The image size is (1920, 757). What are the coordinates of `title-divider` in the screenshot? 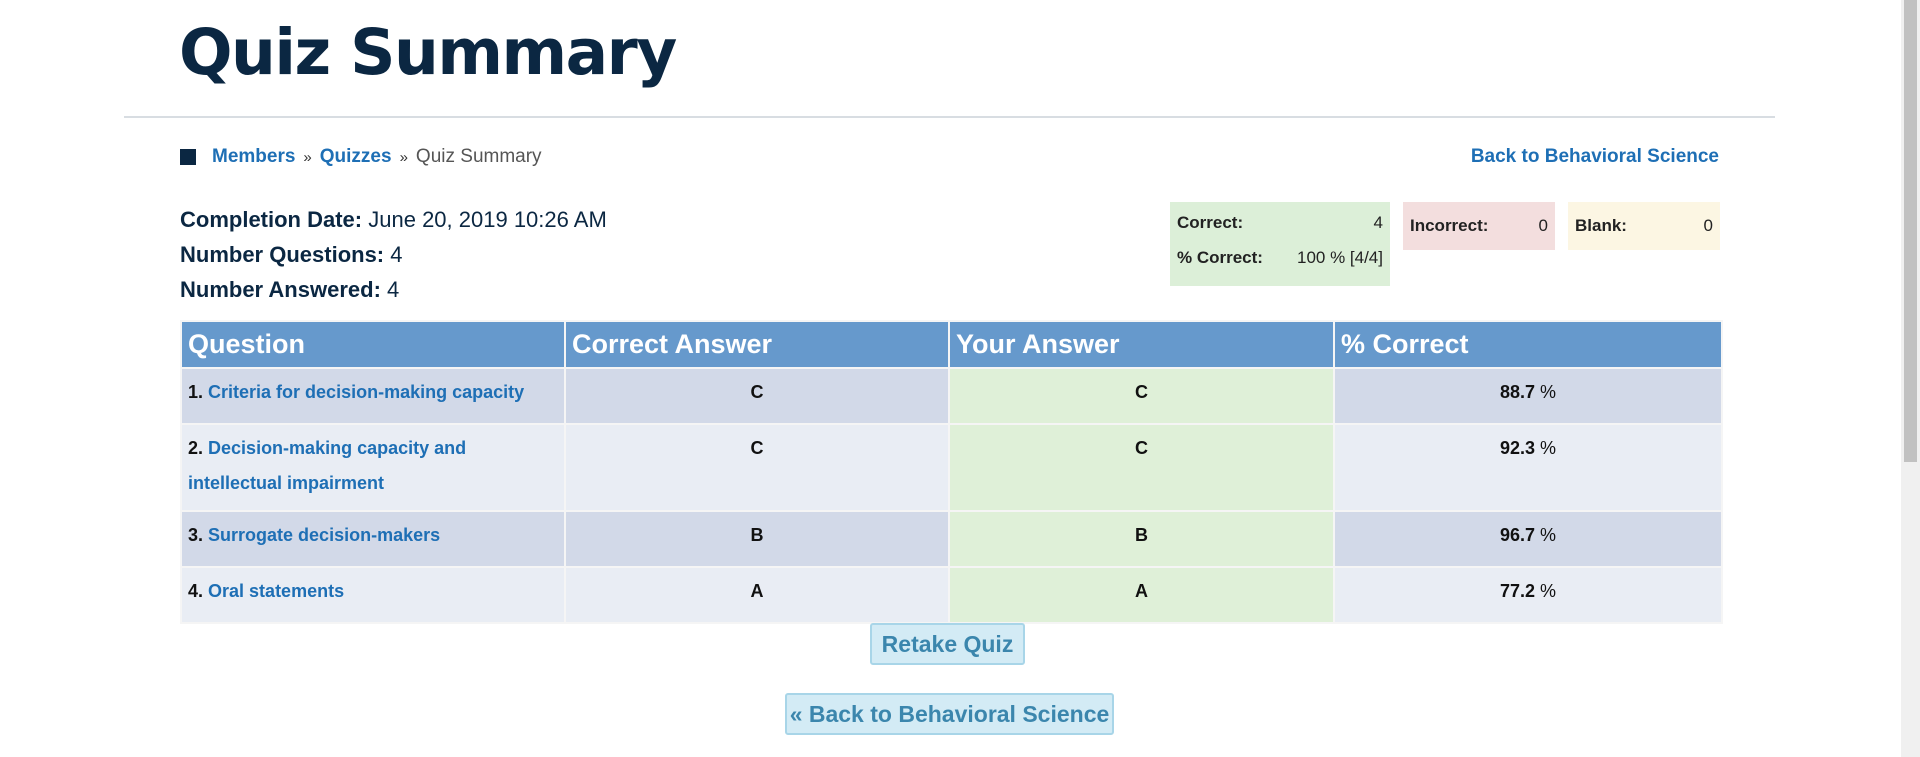 It's located at (949, 117).